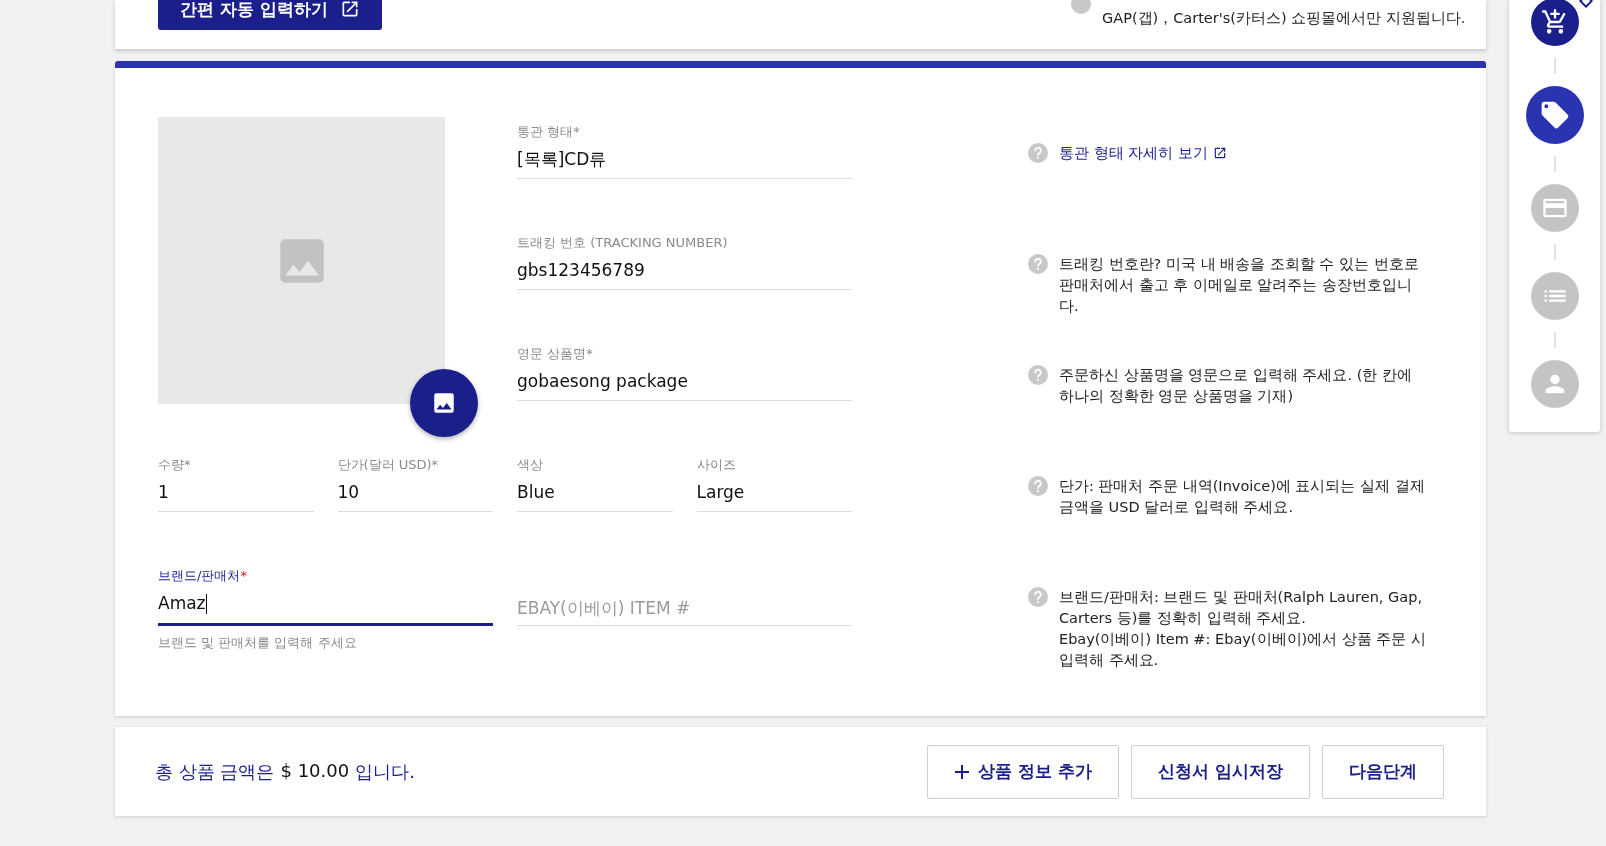 The height and width of the screenshot is (846, 1606). I want to click on help-text: 트래킹 번호란? 미국 내 배송을 조회할 수 있는 번호로 판매처에서 출고 후 이메일로 알려주는 송장번호입니다., so click(1239, 285).